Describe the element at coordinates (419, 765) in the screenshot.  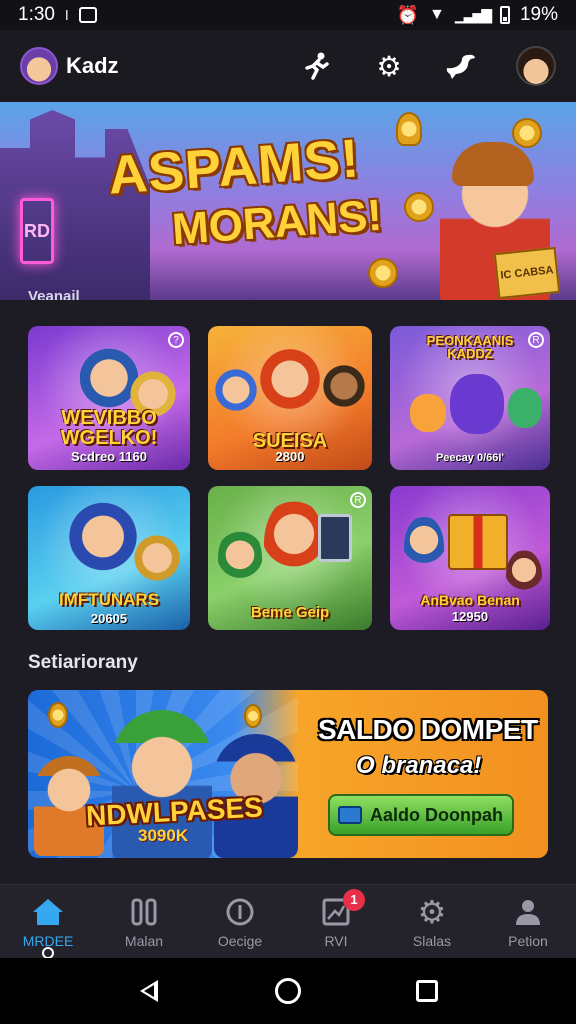
I see `promo-subheading: O branaca!` at that location.